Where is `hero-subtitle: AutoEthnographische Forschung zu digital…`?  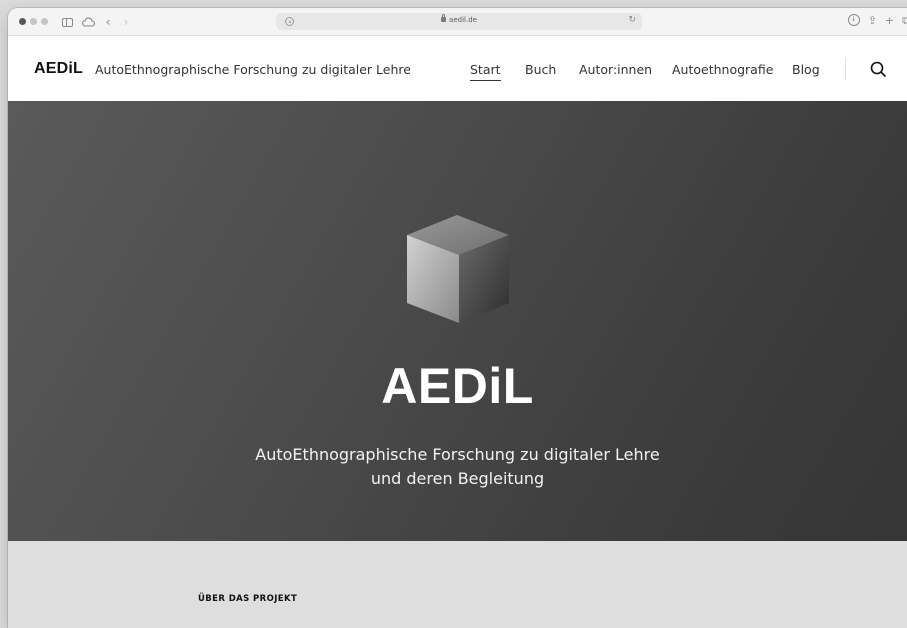 hero-subtitle: AutoEthnographische Forschung zu digital… is located at coordinates (457, 467).